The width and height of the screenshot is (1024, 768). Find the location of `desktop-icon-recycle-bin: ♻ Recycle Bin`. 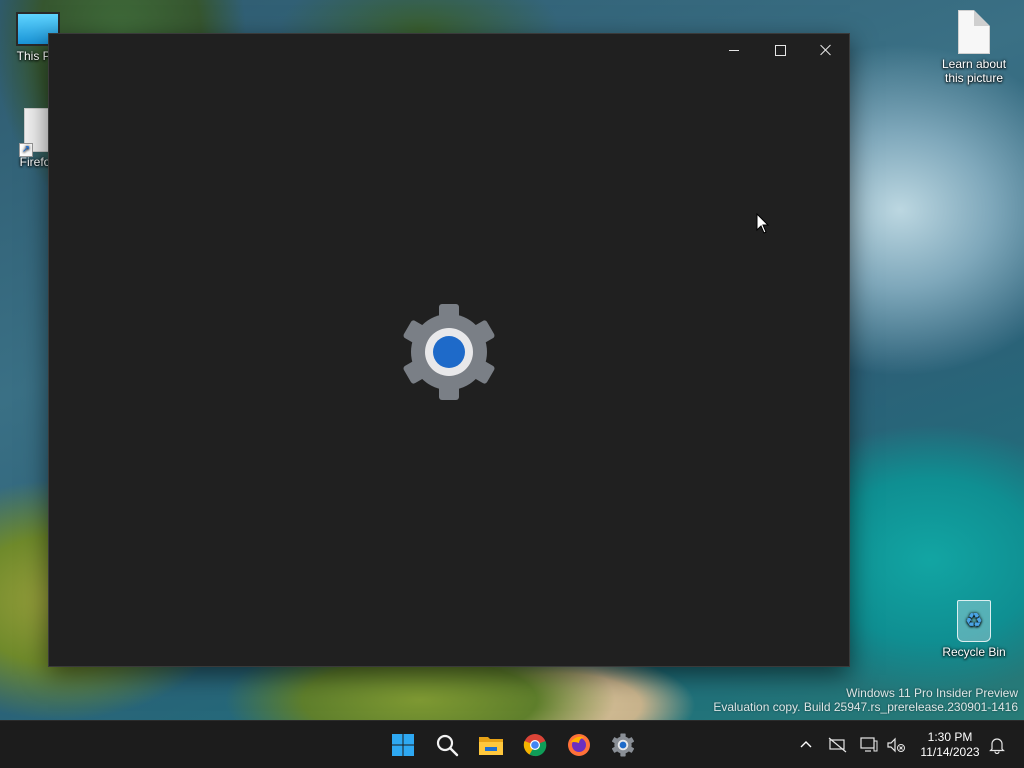

desktop-icon-recycle-bin: ♻ Recycle Bin is located at coordinates (974, 629).